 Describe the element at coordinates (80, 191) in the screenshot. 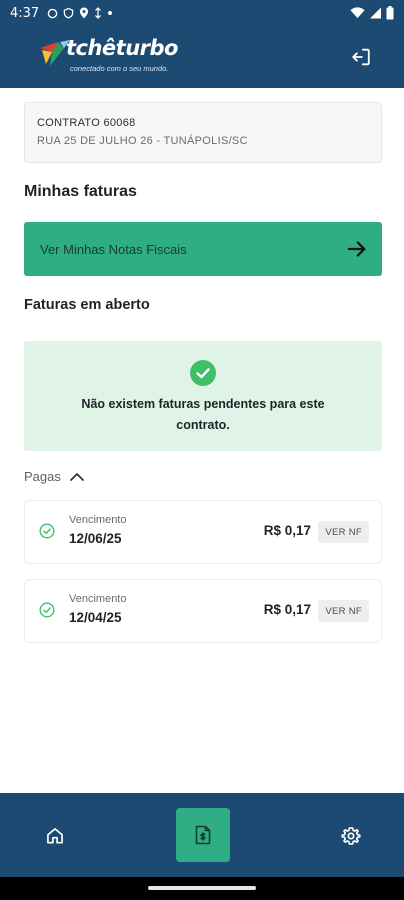

I see `invoices-section-title: Minhas faturas` at that location.